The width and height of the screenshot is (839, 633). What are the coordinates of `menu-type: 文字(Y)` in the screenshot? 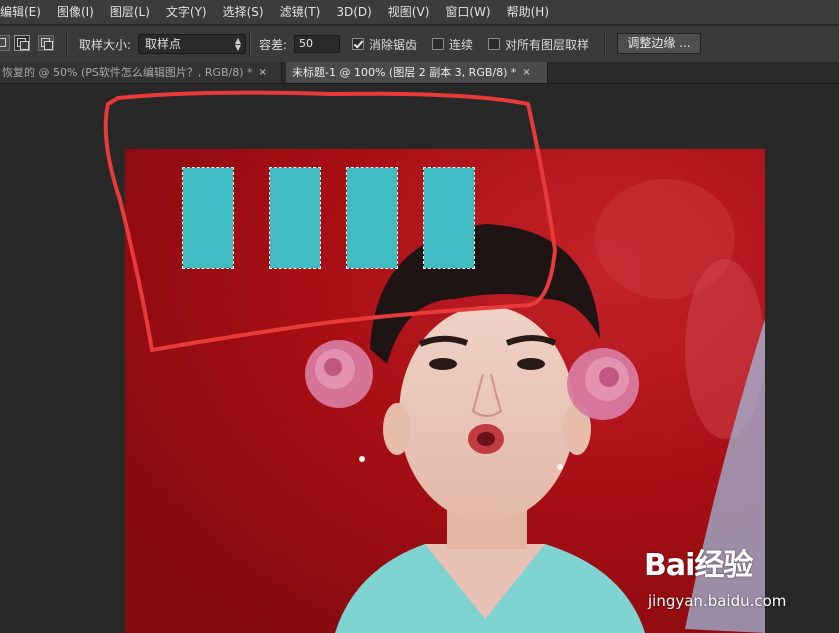 It's located at (186, 12).